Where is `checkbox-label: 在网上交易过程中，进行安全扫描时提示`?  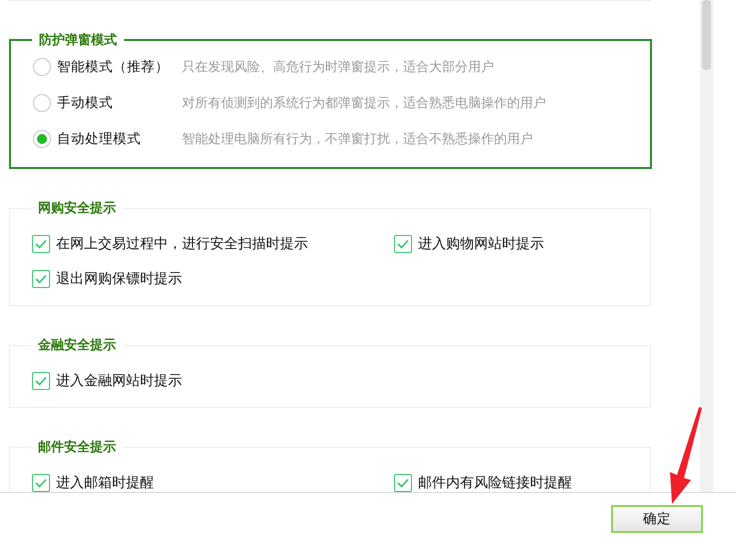 checkbox-label: 在网上交易过程中，进行安全扫描时提示 is located at coordinates (182, 244).